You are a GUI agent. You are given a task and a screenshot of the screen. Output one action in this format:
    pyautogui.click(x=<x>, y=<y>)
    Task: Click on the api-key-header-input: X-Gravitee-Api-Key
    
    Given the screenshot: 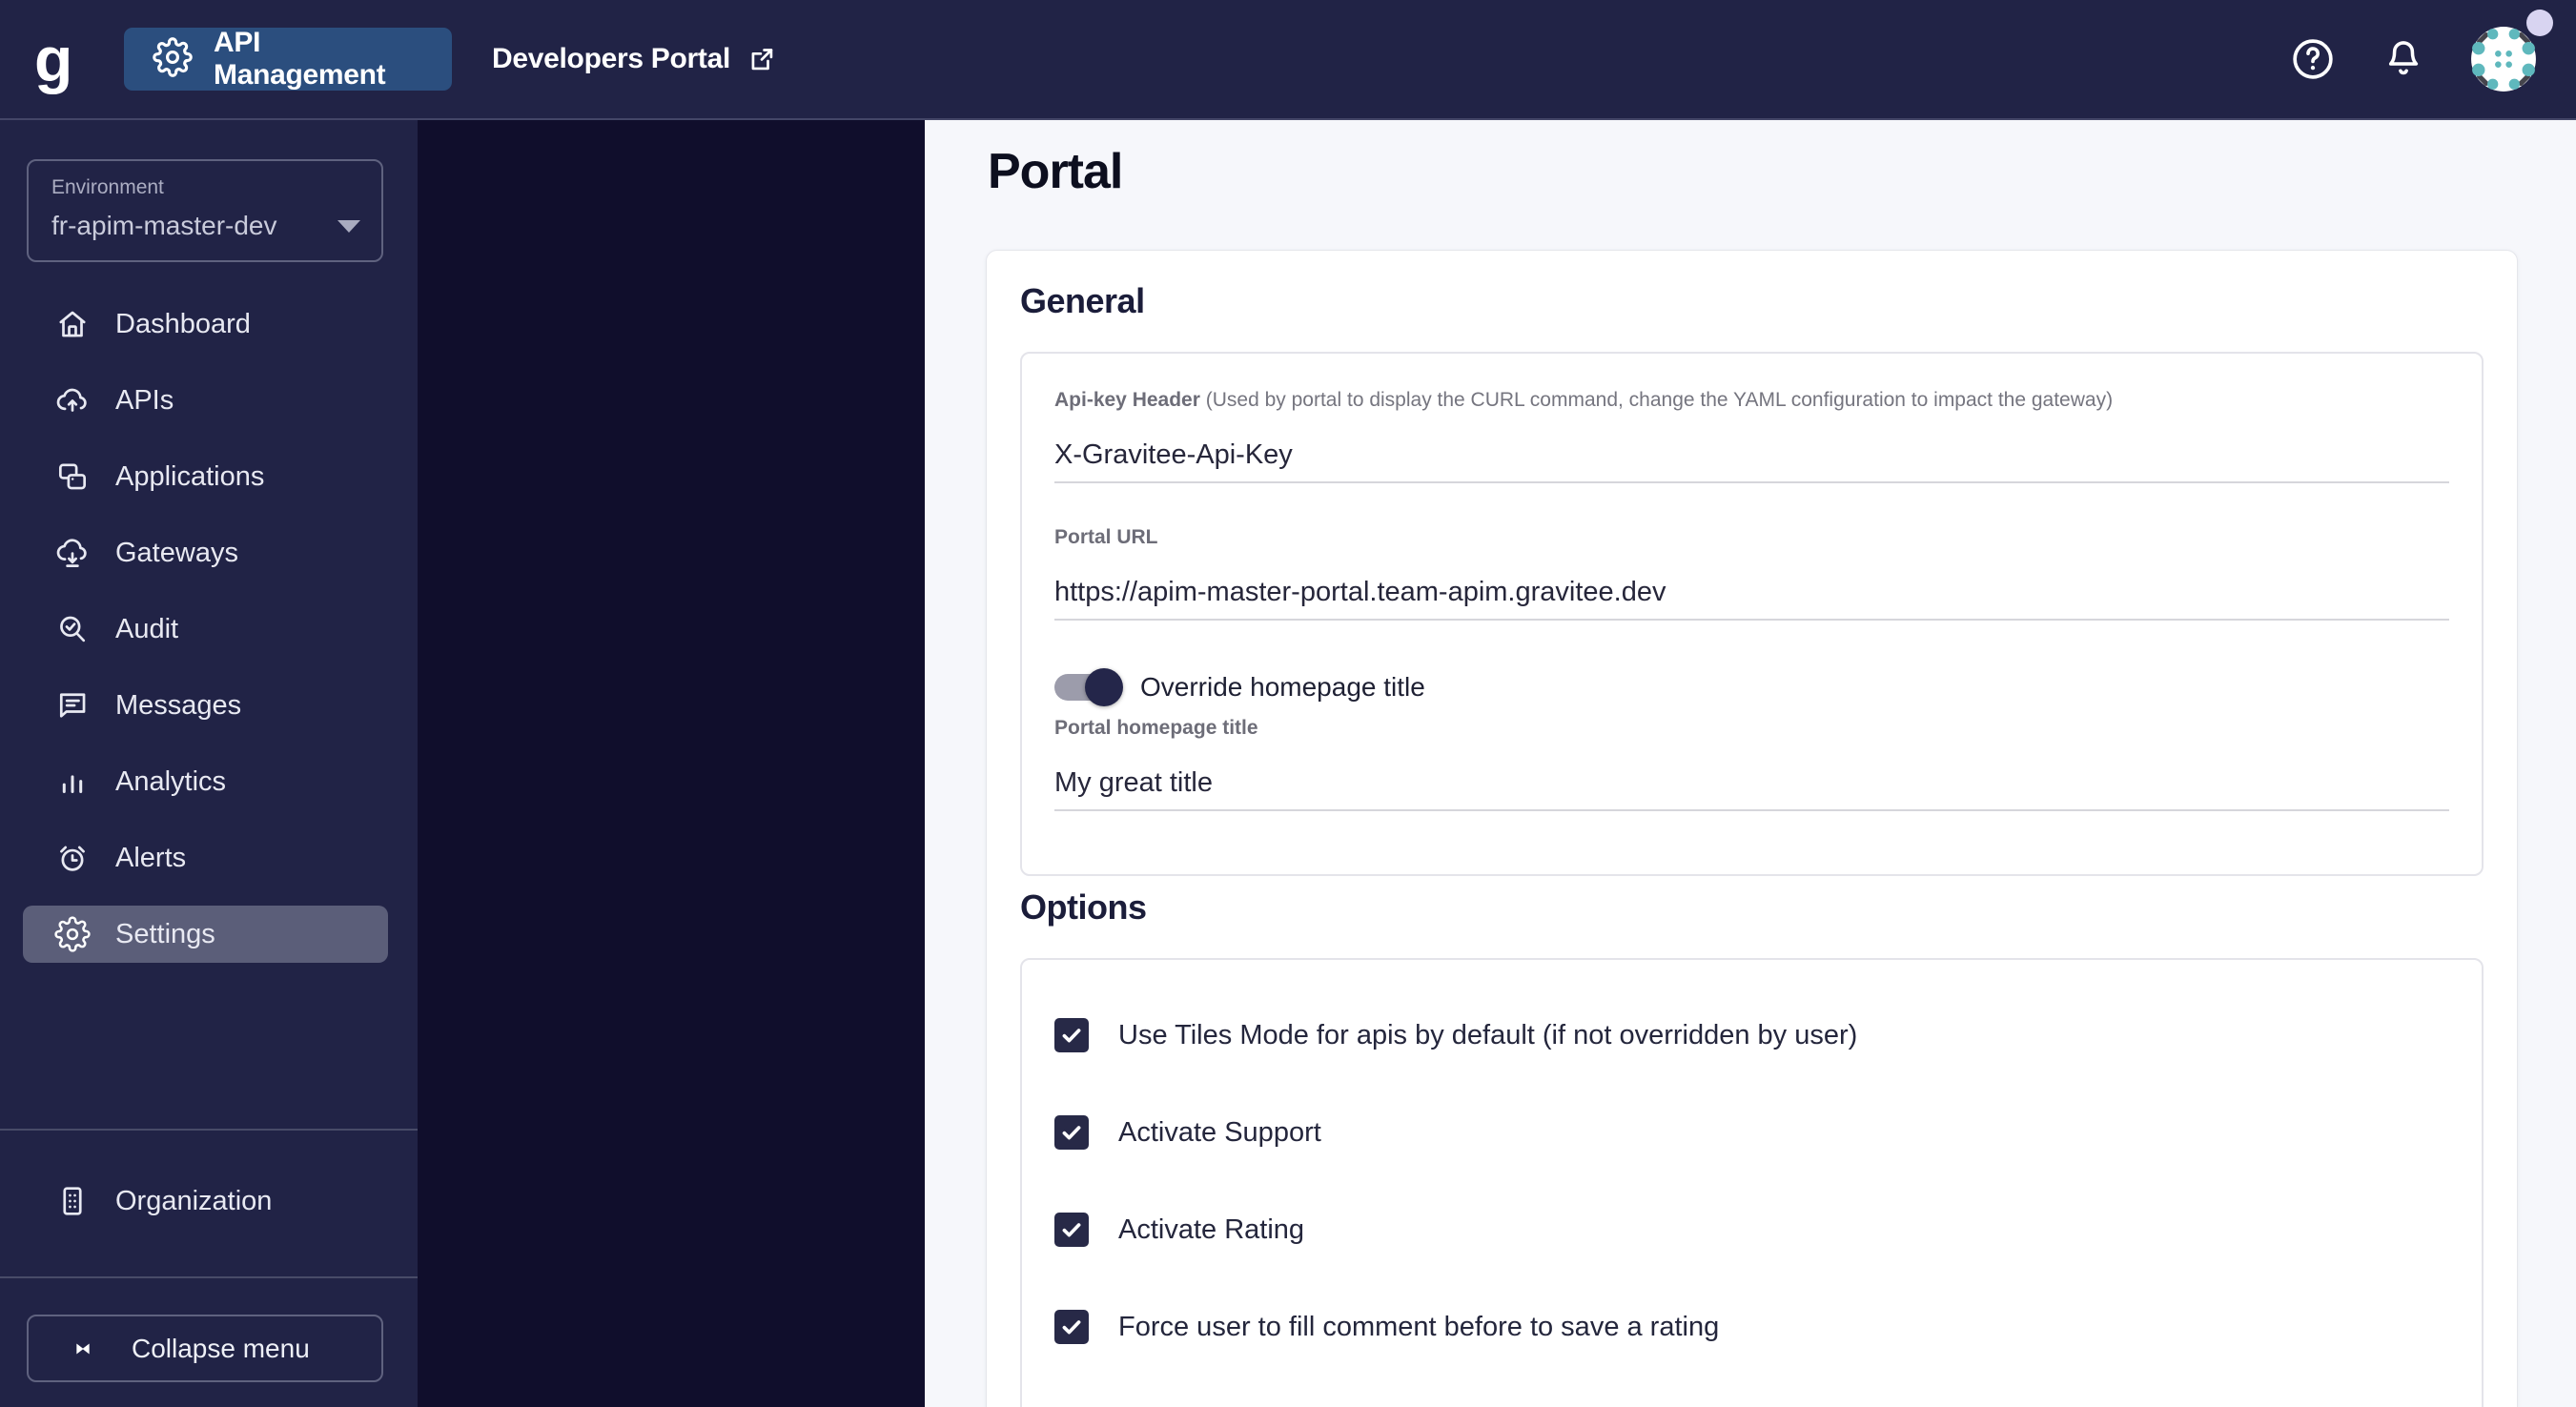 What is the action you would take?
    pyautogui.click(x=1751, y=456)
    